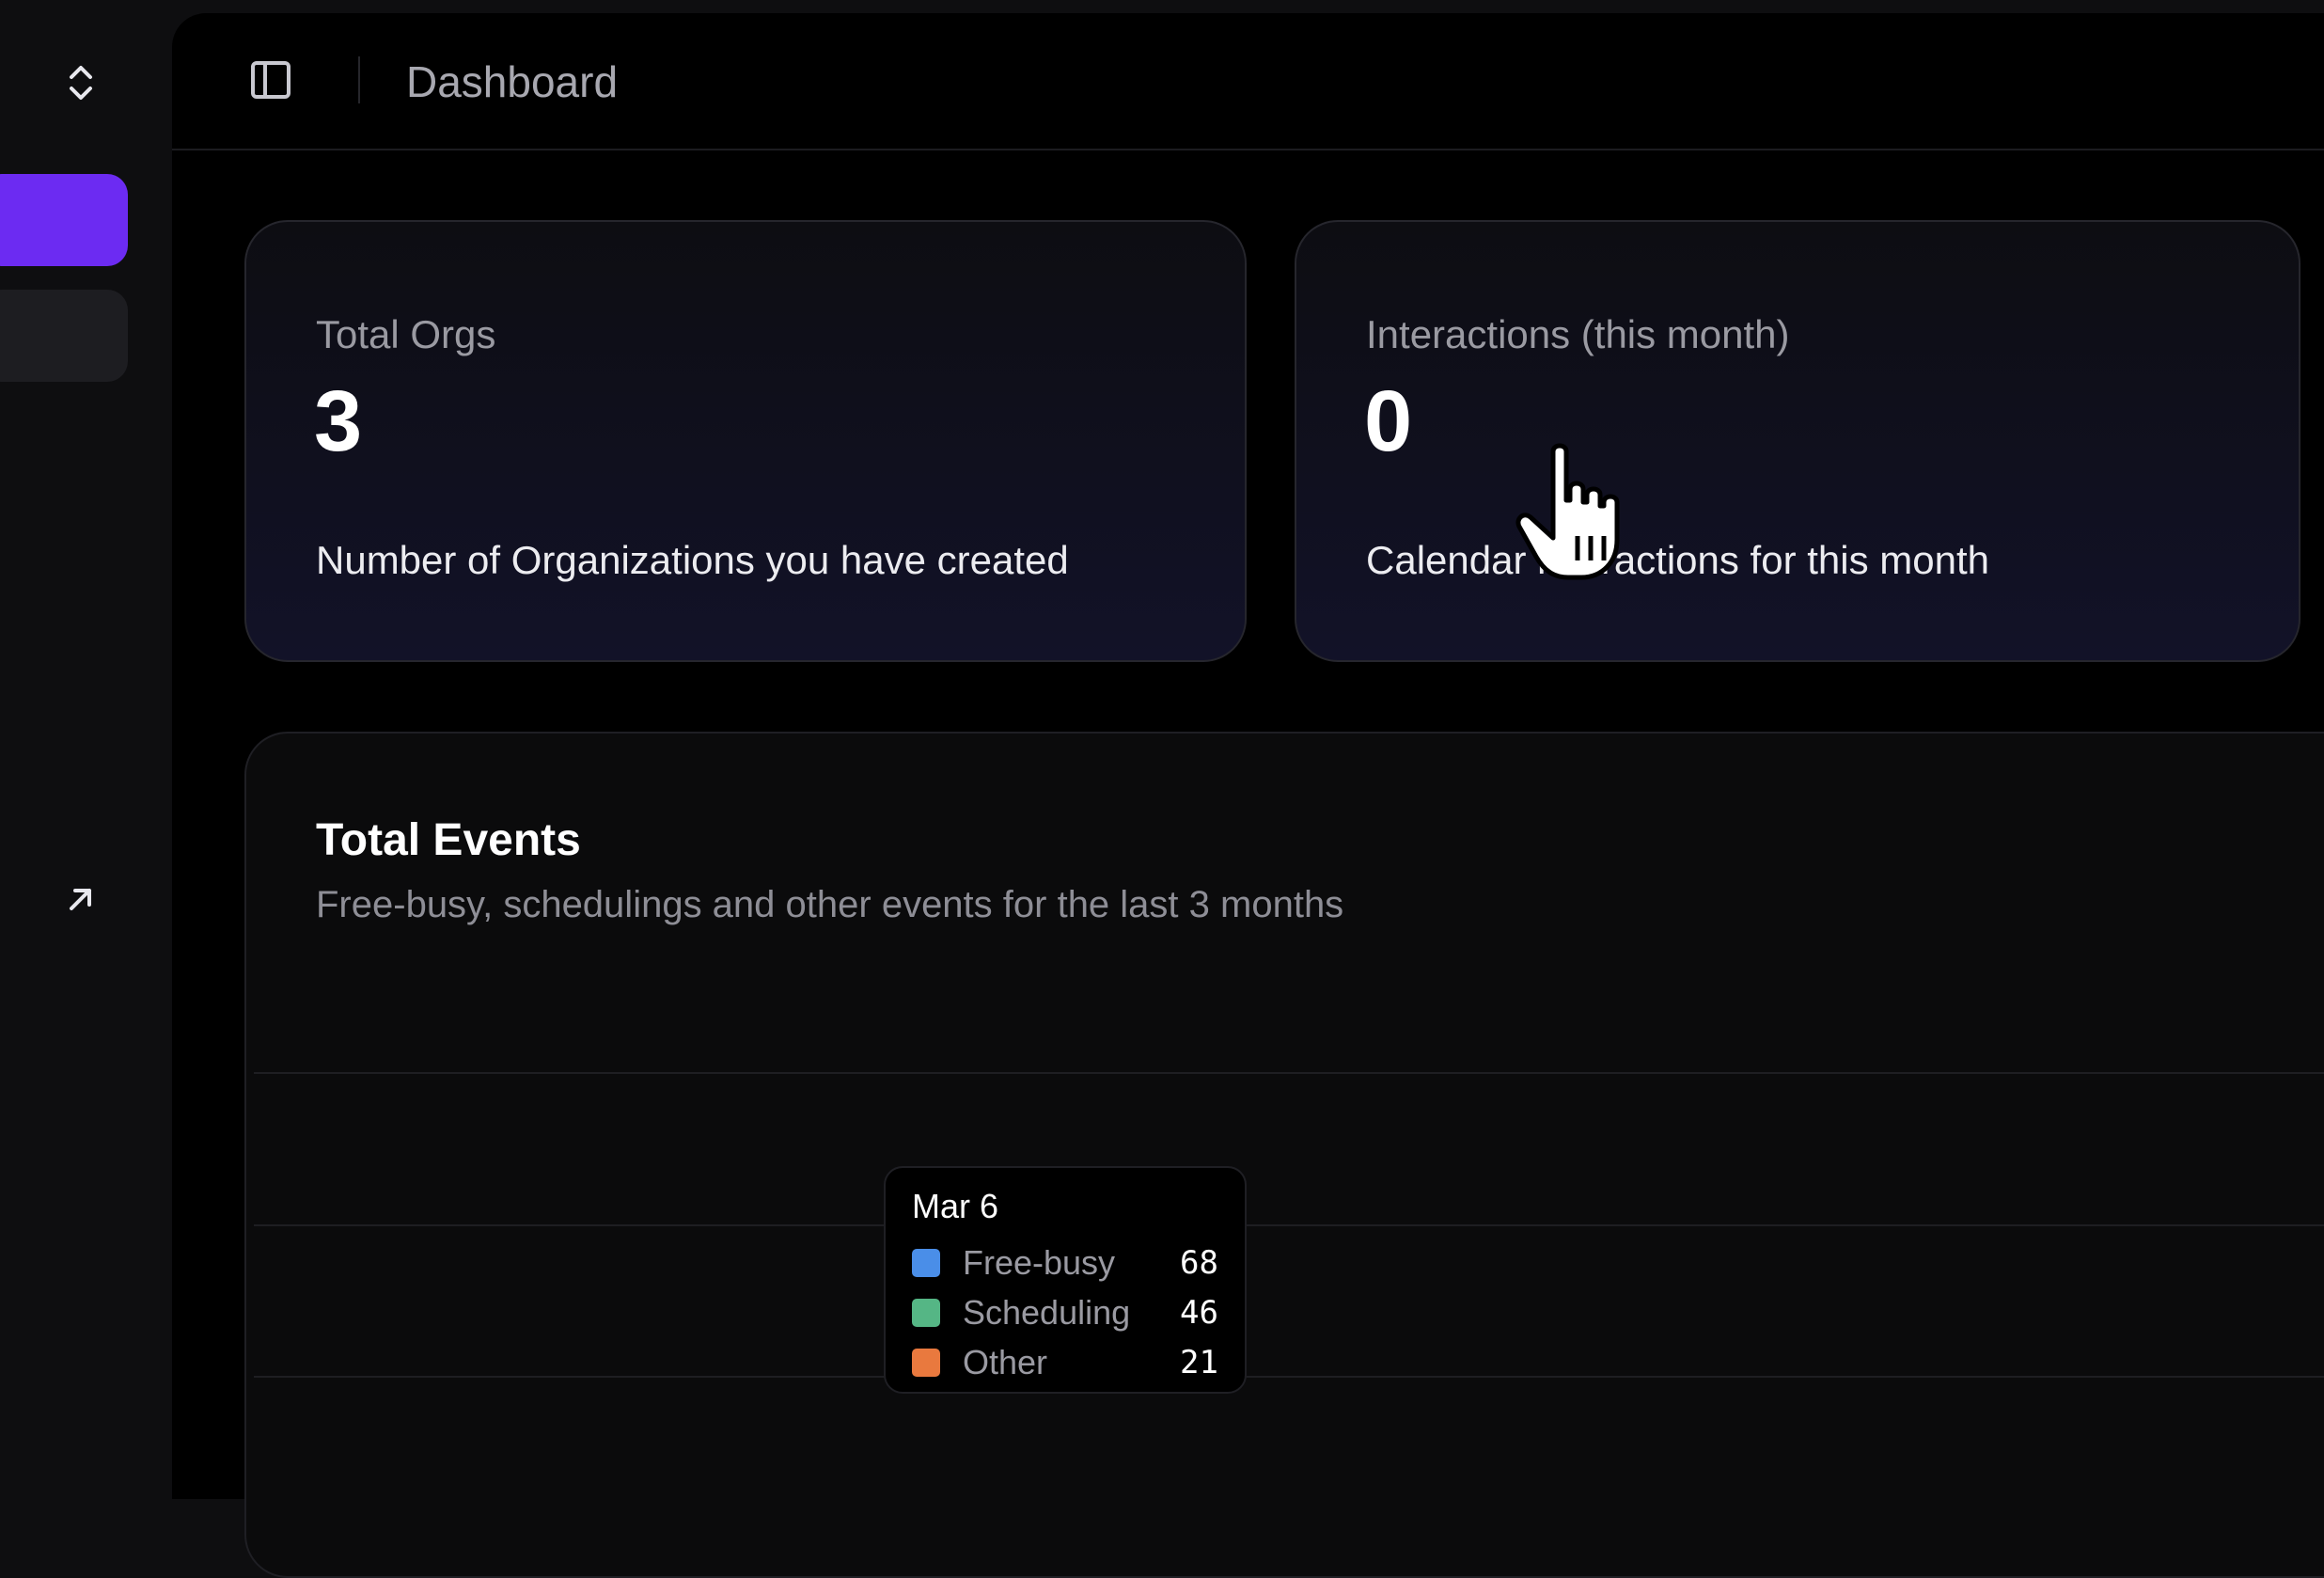 The image size is (2324, 1578). I want to click on tooltip-row: Other 21, so click(1065, 1362).